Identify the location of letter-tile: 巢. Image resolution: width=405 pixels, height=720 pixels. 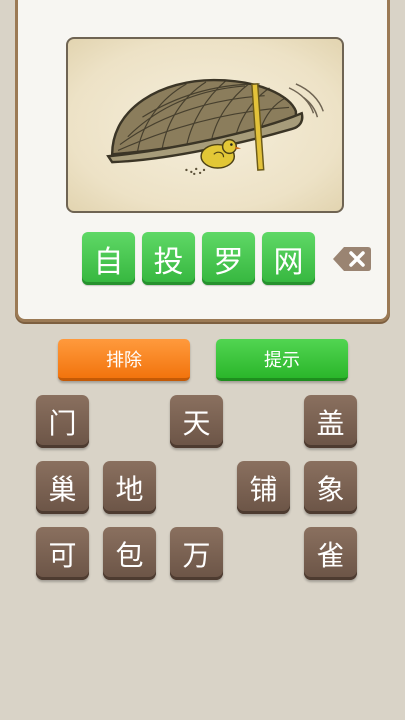
(62, 487).